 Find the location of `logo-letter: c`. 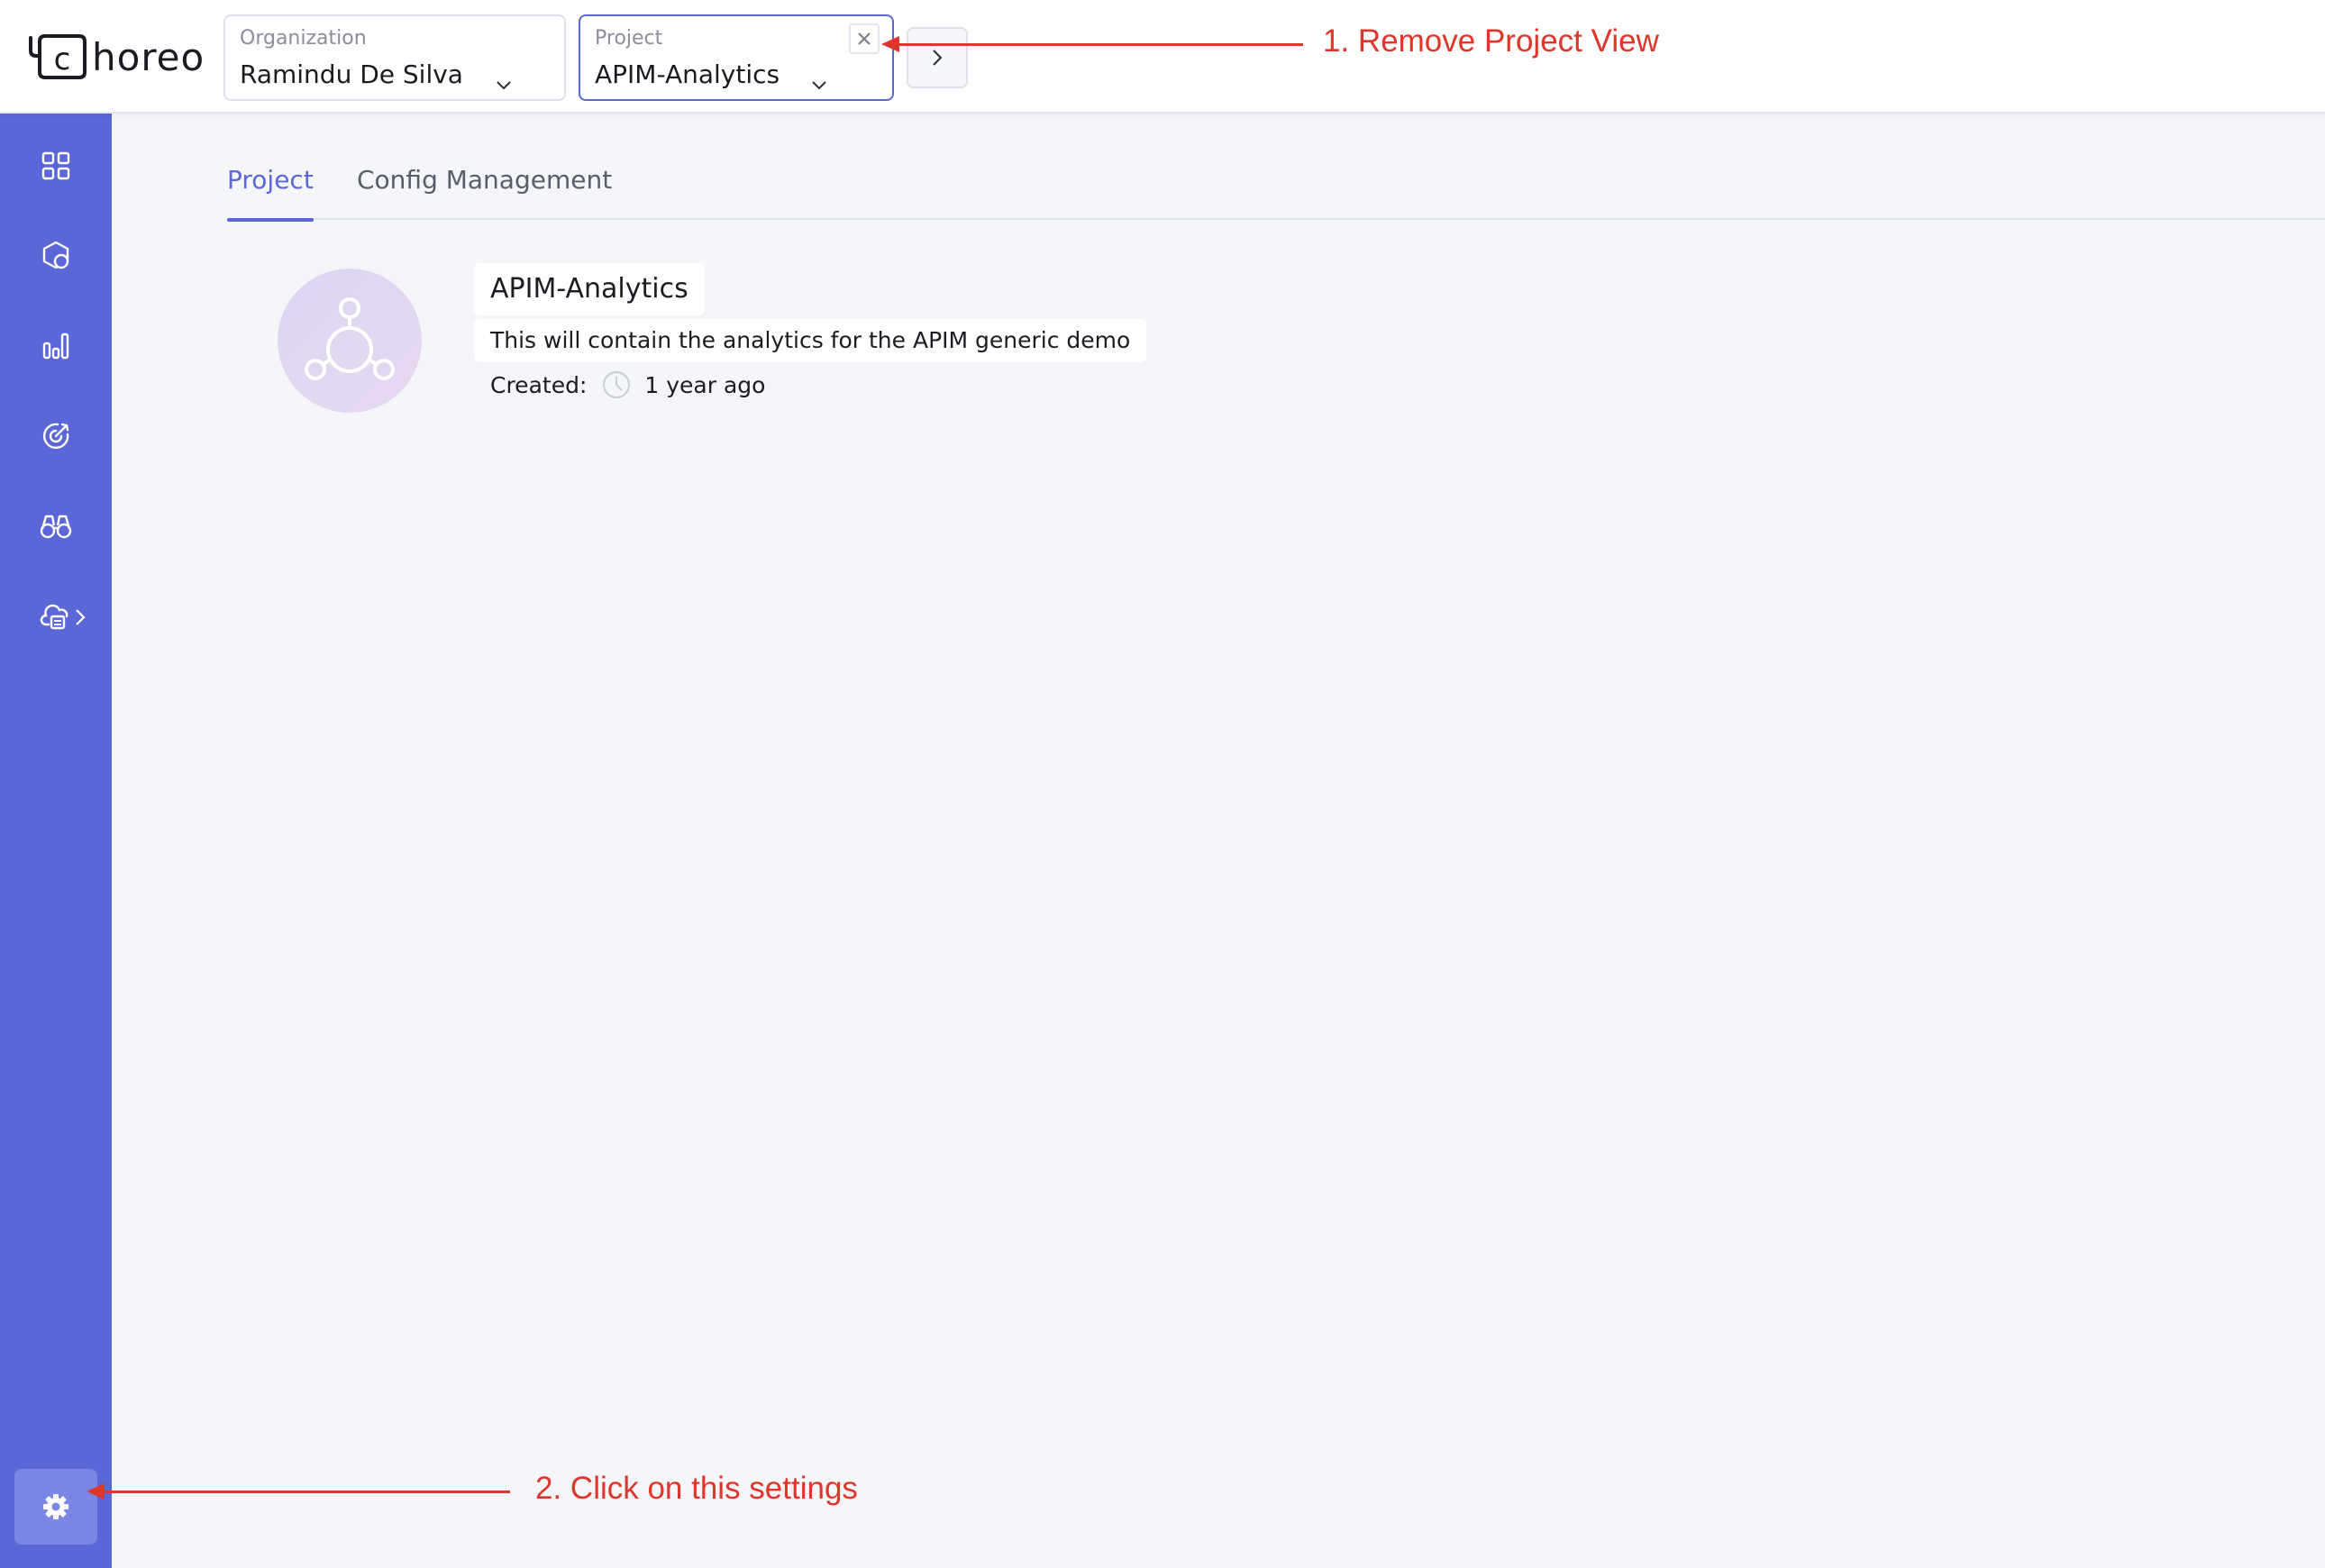

logo-letter: c is located at coordinates (62, 59).